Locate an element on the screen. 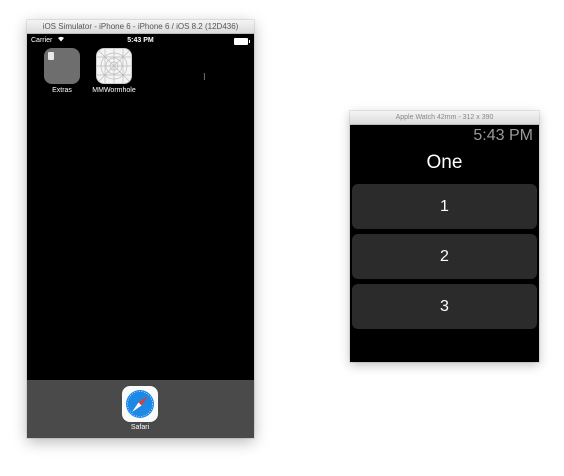  app-template-icon is located at coordinates (114, 66).